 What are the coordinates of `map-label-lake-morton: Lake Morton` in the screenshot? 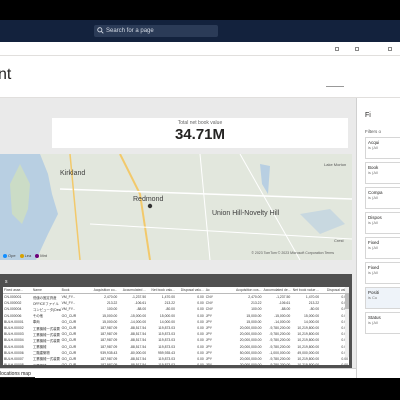 It's located at (335, 164).